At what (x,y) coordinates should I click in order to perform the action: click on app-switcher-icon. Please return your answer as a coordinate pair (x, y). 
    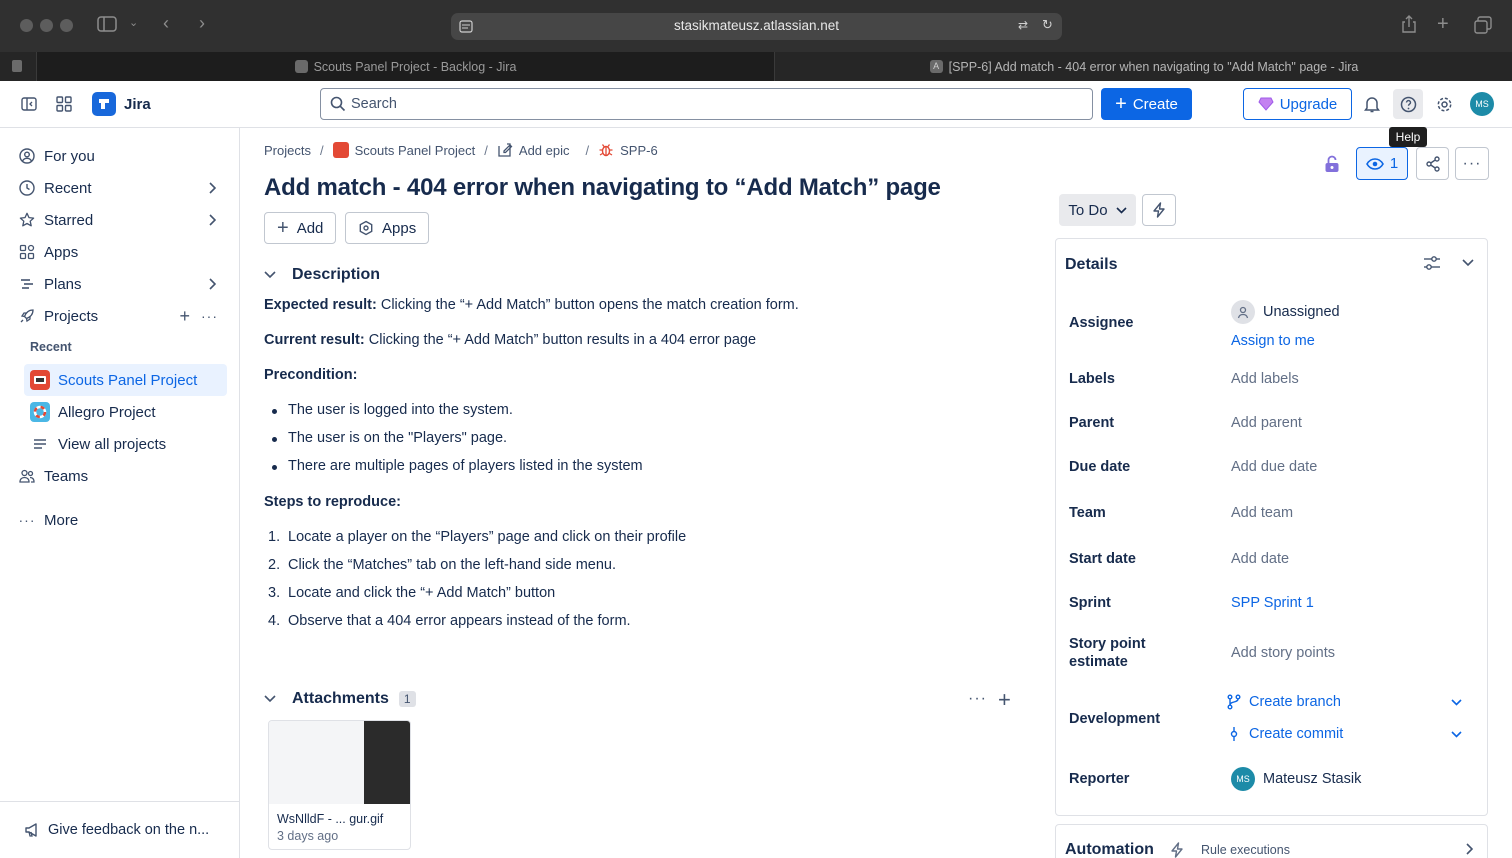
    Looking at the image, I should click on (64, 104).